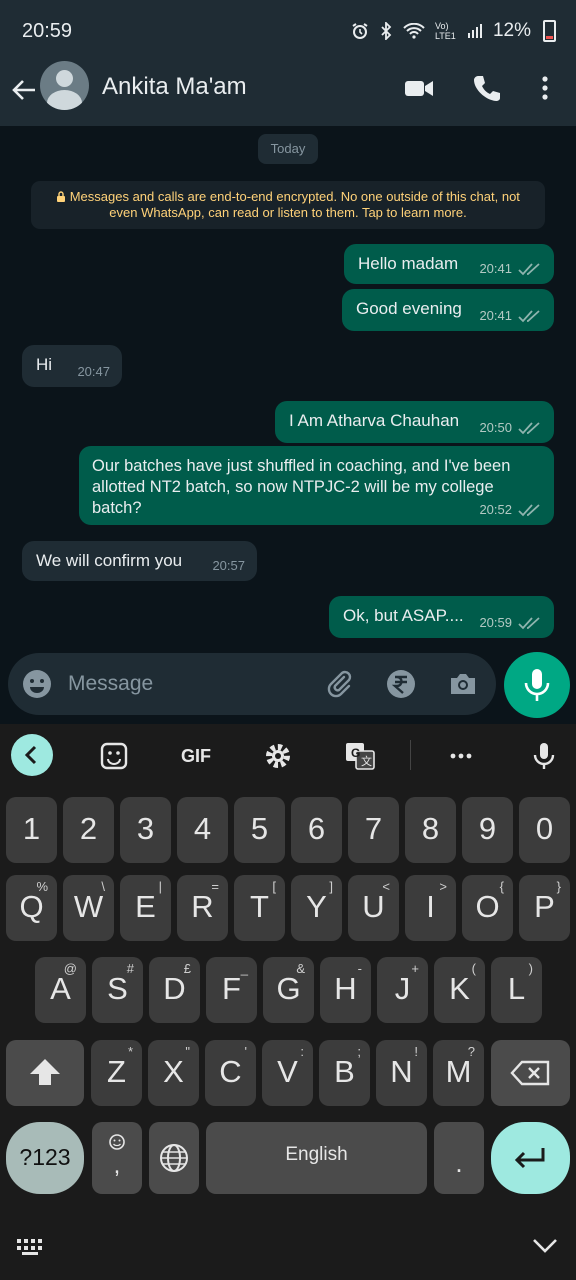 The height and width of the screenshot is (1280, 576). What do you see at coordinates (355, 753) in the screenshot?
I see `svg-text: G` at bounding box center [355, 753].